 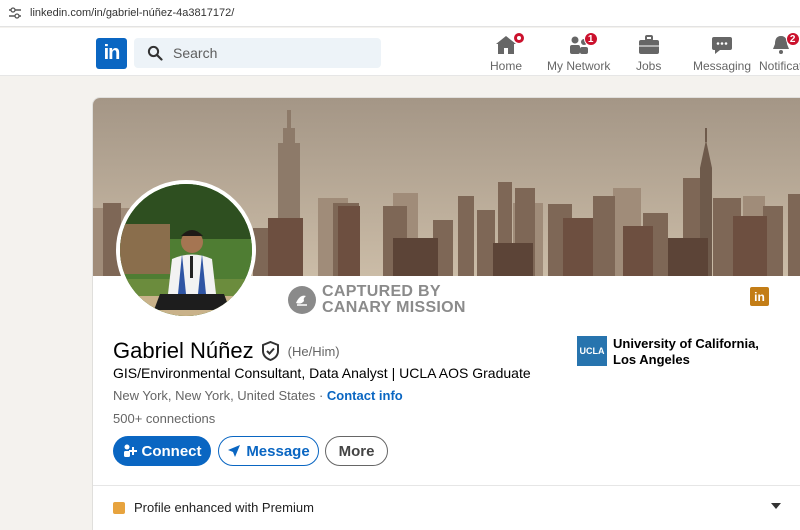 What do you see at coordinates (784, 44) in the screenshot?
I see `bell-icon: 2` at bounding box center [784, 44].